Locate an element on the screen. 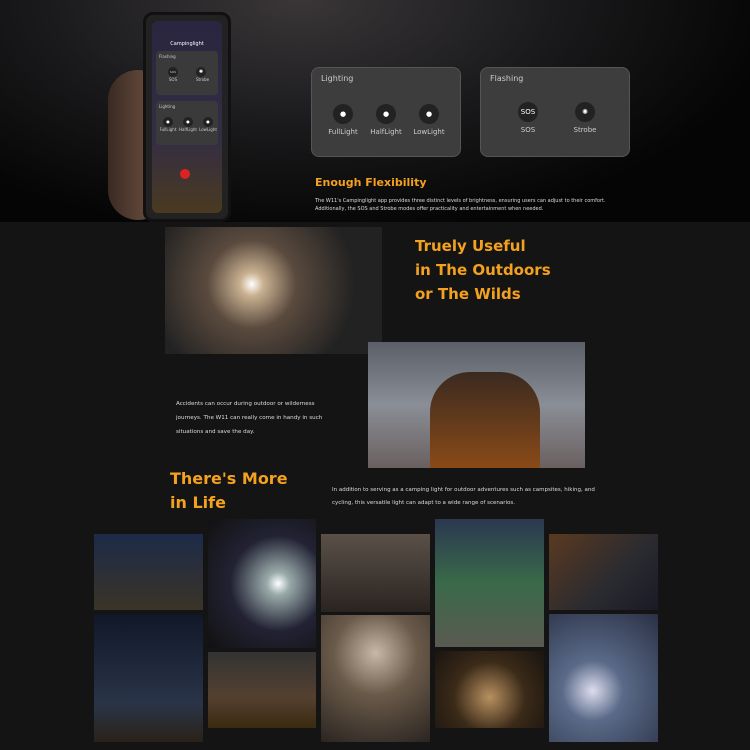  photo-tunnel is located at coordinates (489, 689).